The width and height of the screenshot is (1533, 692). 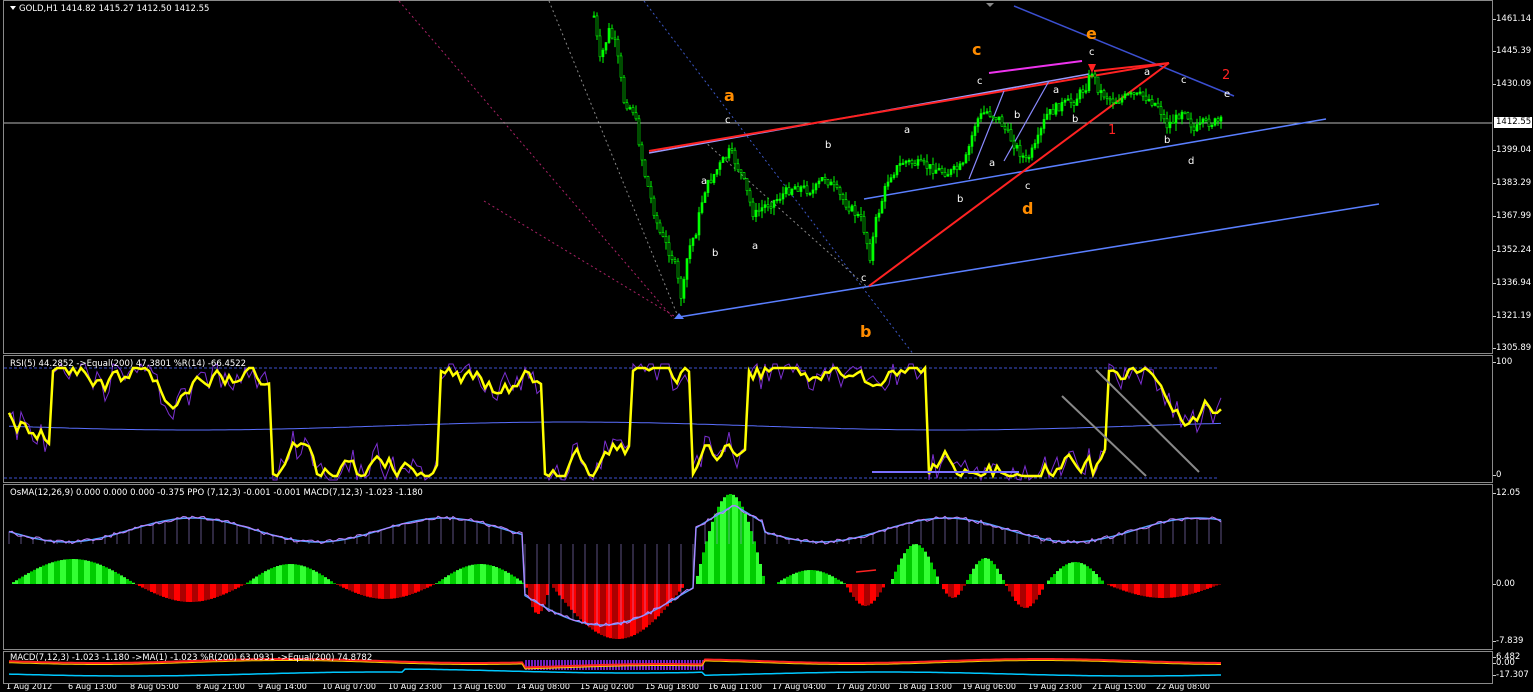 I want to click on price-tick: 1352.24, so click(x=1512, y=250).